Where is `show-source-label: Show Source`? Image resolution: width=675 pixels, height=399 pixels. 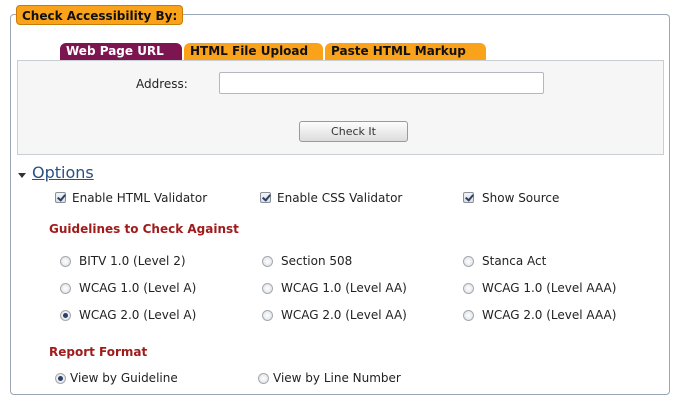 show-source-label: Show Source is located at coordinates (521, 198).